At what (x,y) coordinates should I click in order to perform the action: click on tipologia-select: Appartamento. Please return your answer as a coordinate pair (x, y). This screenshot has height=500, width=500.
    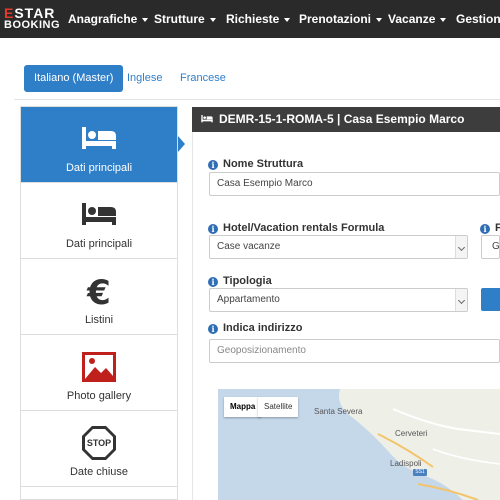
    Looking at the image, I should click on (338, 300).